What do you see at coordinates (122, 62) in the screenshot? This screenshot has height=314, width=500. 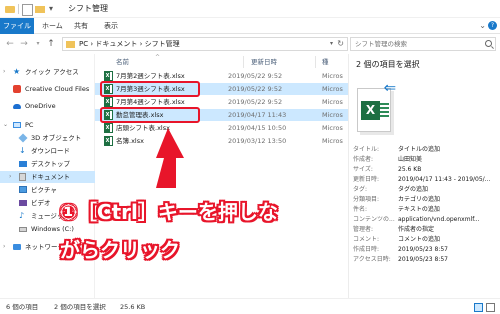 I see `column-header-name: 名前` at bounding box center [122, 62].